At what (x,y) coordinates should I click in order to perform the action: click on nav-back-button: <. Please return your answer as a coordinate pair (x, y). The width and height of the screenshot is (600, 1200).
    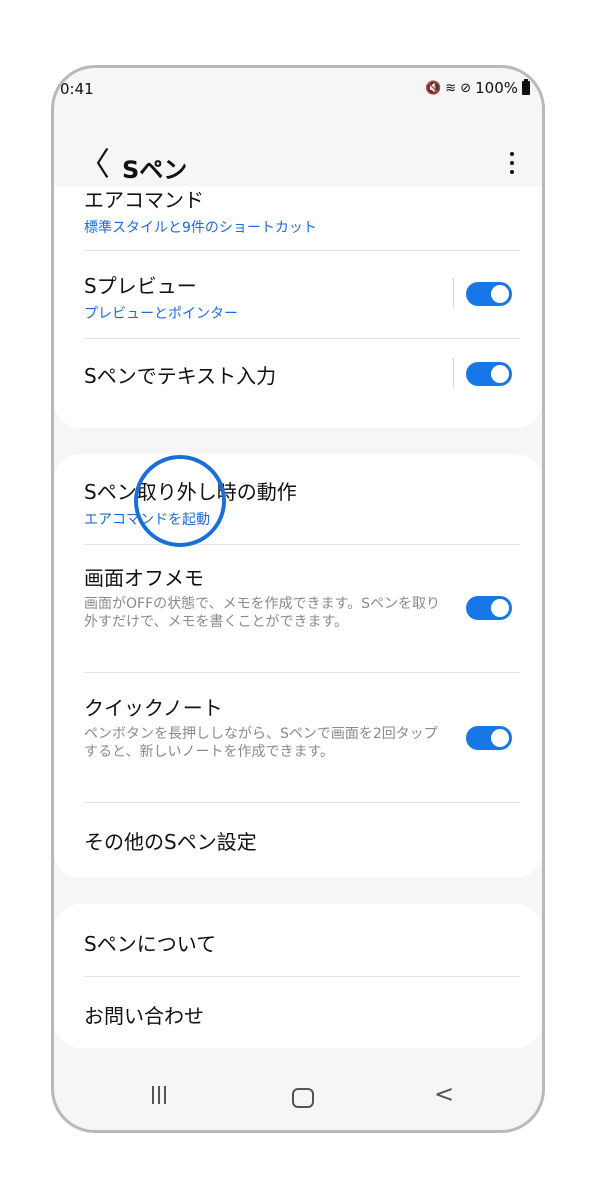
    Looking at the image, I should click on (444, 1094).